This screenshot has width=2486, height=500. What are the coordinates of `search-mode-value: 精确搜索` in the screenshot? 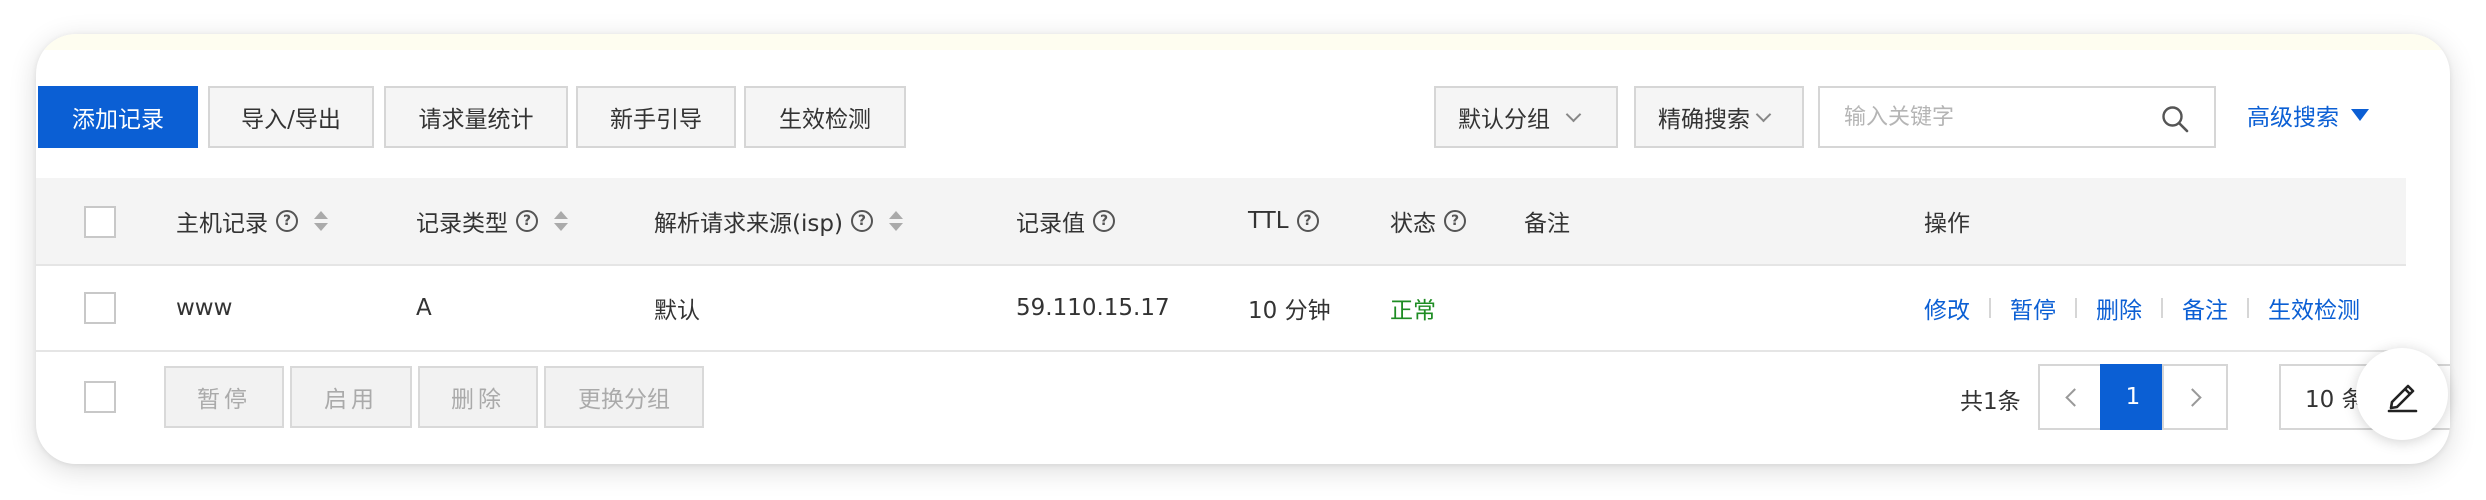 It's located at (1704, 120).